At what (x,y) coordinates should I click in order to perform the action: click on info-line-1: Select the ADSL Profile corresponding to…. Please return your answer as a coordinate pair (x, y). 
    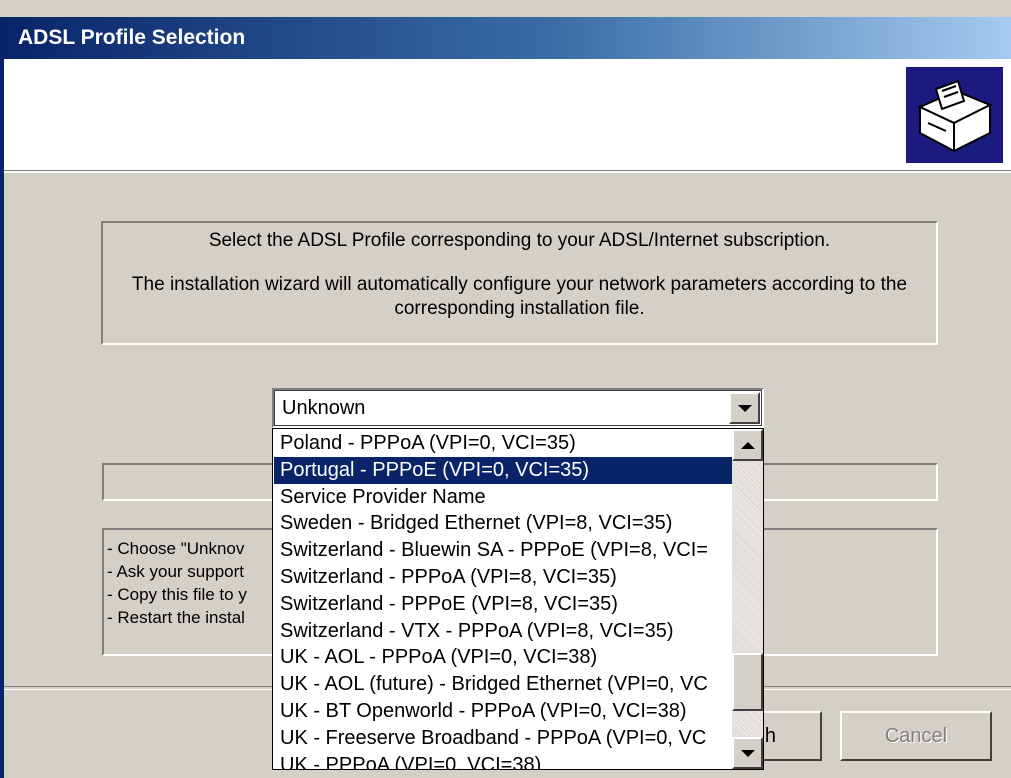
    Looking at the image, I should click on (519, 240).